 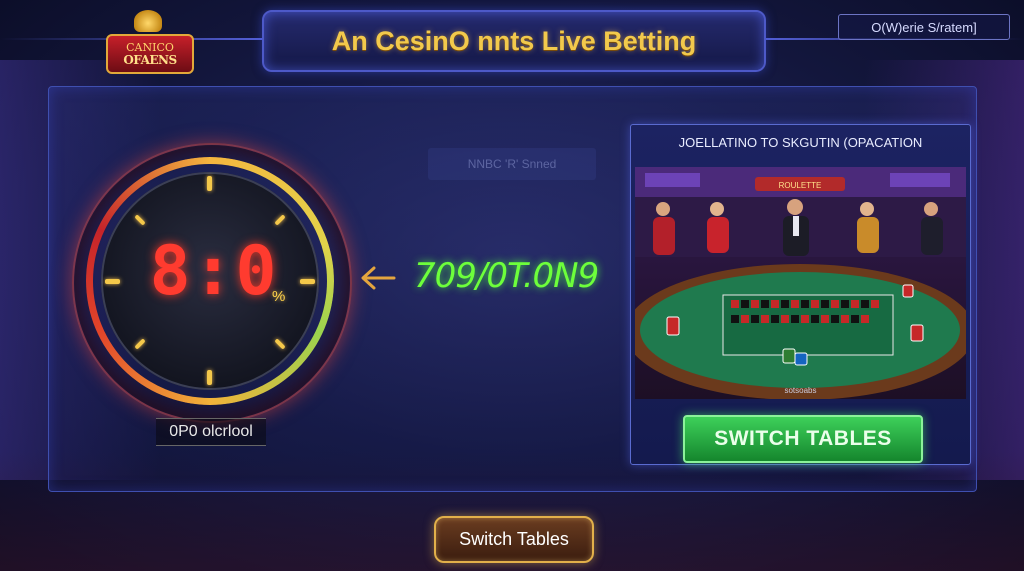 What do you see at coordinates (209, 183) in the screenshot?
I see `dial-tick-top` at bounding box center [209, 183].